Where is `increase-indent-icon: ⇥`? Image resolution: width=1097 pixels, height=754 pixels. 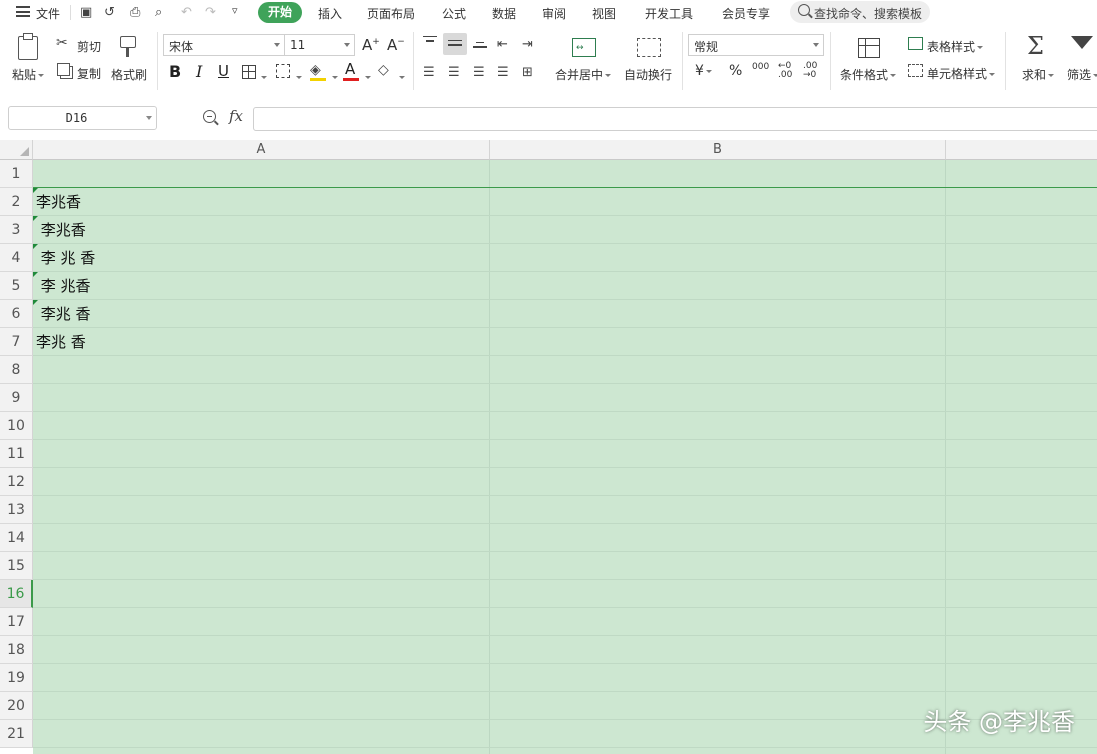
increase-indent-icon: ⇥ is located at coordinates (527, 44).